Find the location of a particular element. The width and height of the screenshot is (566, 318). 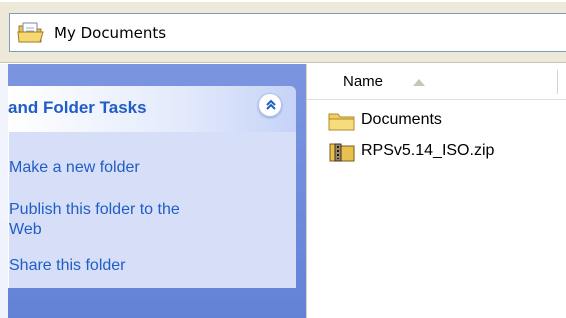

column-header-name: Name is located at coordinates (436, 82).